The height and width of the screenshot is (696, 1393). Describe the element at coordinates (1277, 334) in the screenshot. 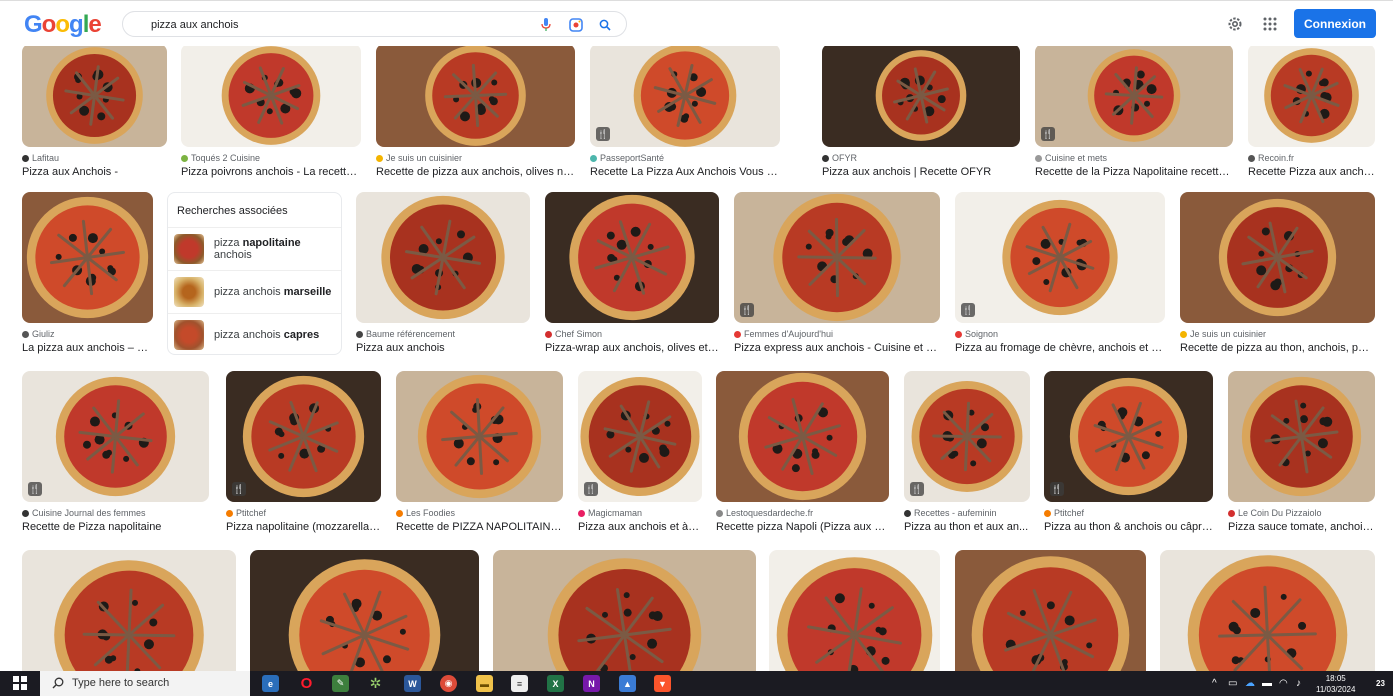

I see `result-source: Je suis un cuisinier` at that location.